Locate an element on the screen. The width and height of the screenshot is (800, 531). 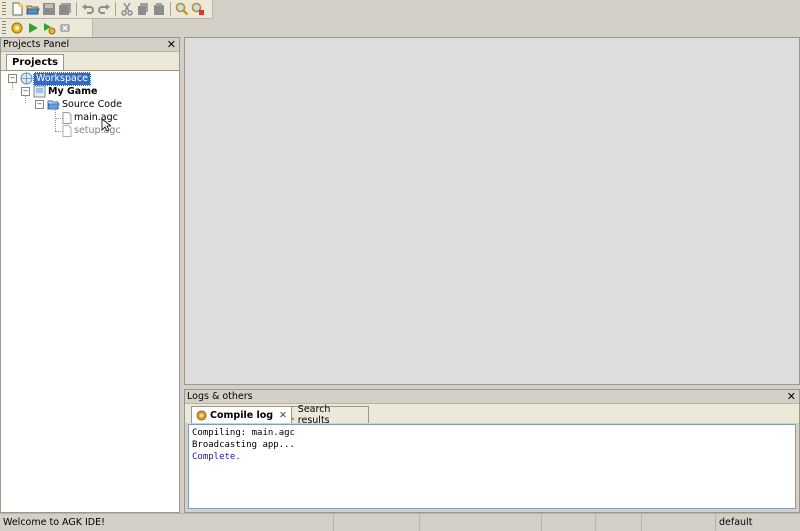
tab-projects: Projects is located at coordinates (35, 62).